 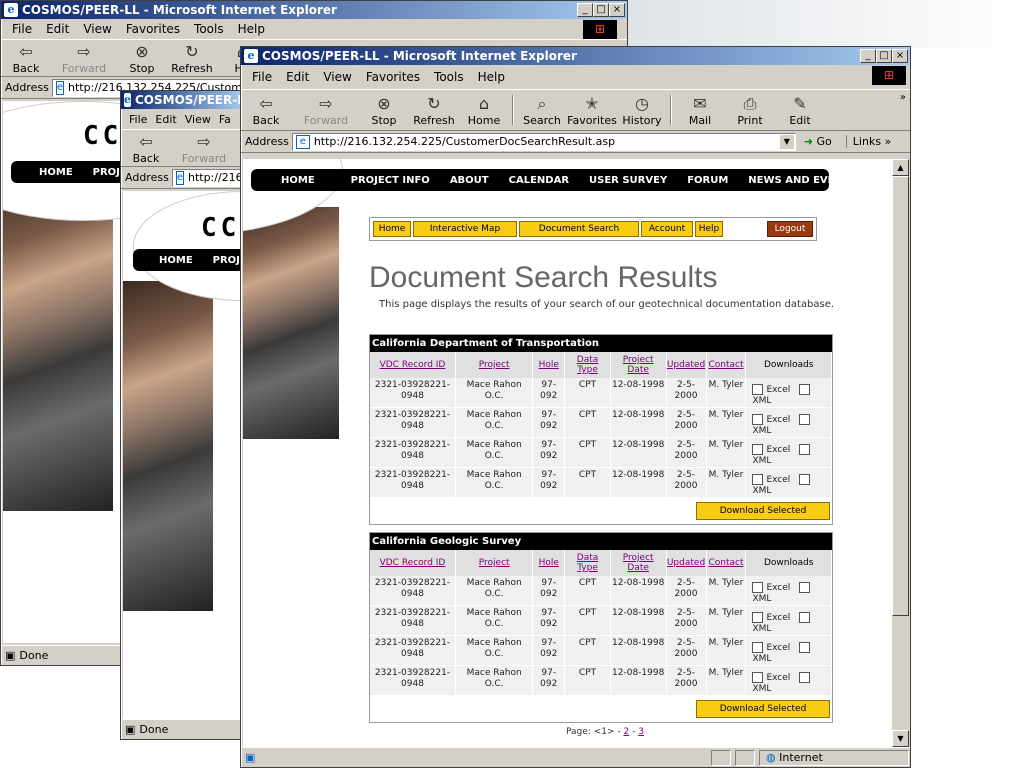 I want to click on print-button: ⎙ Print, so click(x=750, y=110).